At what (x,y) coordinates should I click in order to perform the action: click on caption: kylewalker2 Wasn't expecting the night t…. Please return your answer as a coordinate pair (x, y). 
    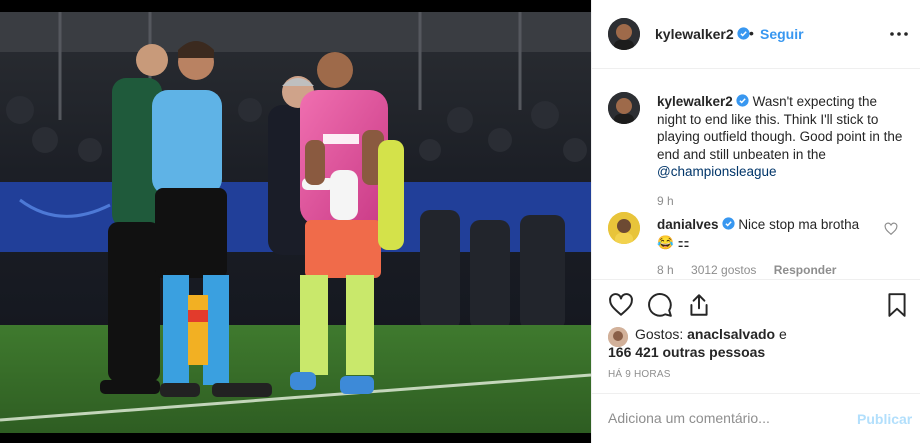
    Looking at the image, I should click on (782, 137).